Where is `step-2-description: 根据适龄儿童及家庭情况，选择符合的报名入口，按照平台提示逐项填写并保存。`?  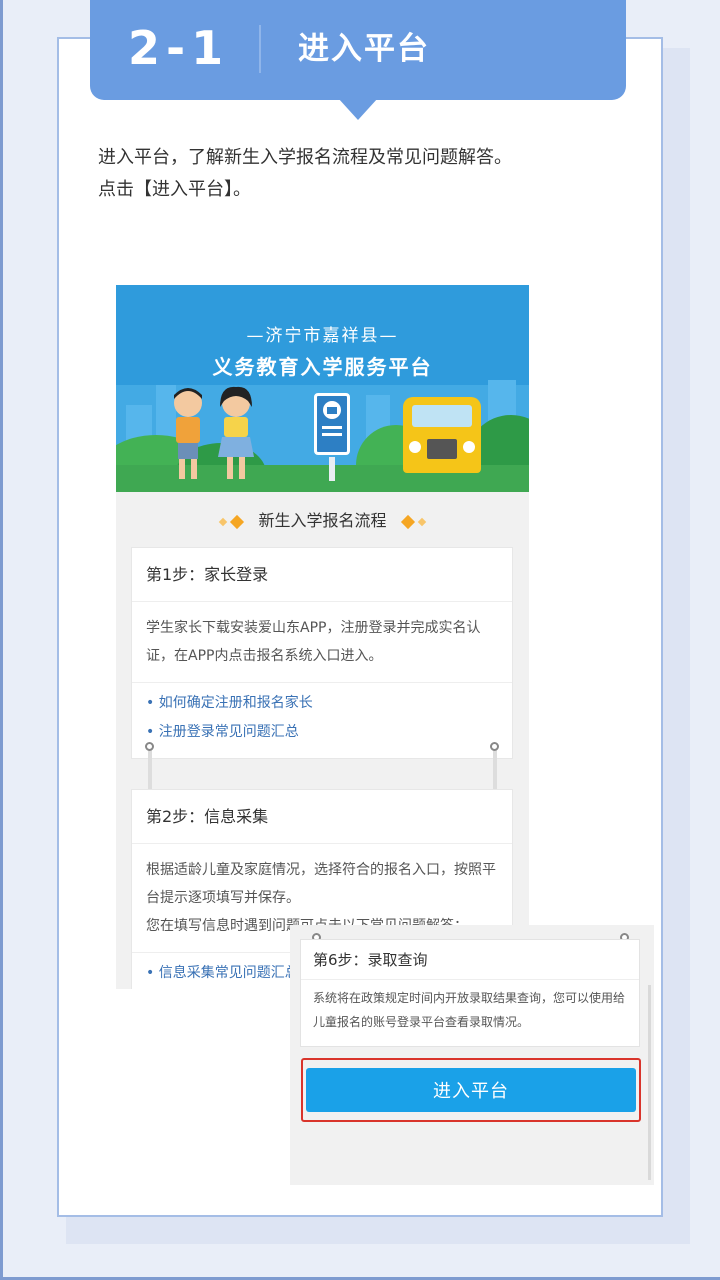
step-2-description: 根据适龄儿童及家庭情况，选择符合的报名入口，按照平台提示逐项填写并保存。 is located at coordinates (321, 884).